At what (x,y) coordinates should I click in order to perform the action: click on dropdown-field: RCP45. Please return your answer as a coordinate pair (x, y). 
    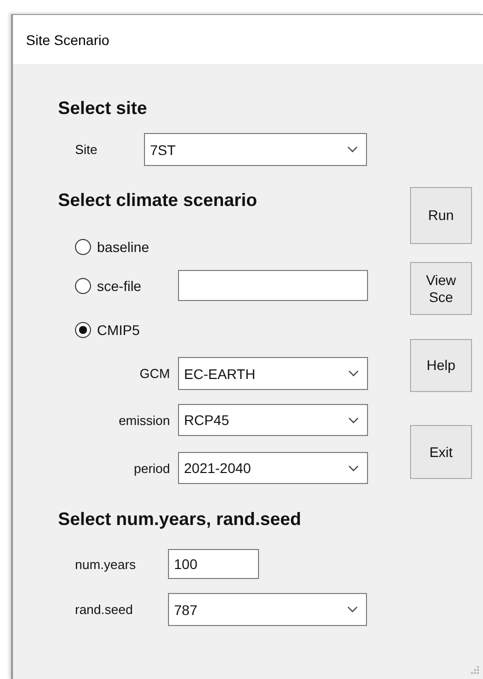
    Looking at the image, I should click on (273, 420).